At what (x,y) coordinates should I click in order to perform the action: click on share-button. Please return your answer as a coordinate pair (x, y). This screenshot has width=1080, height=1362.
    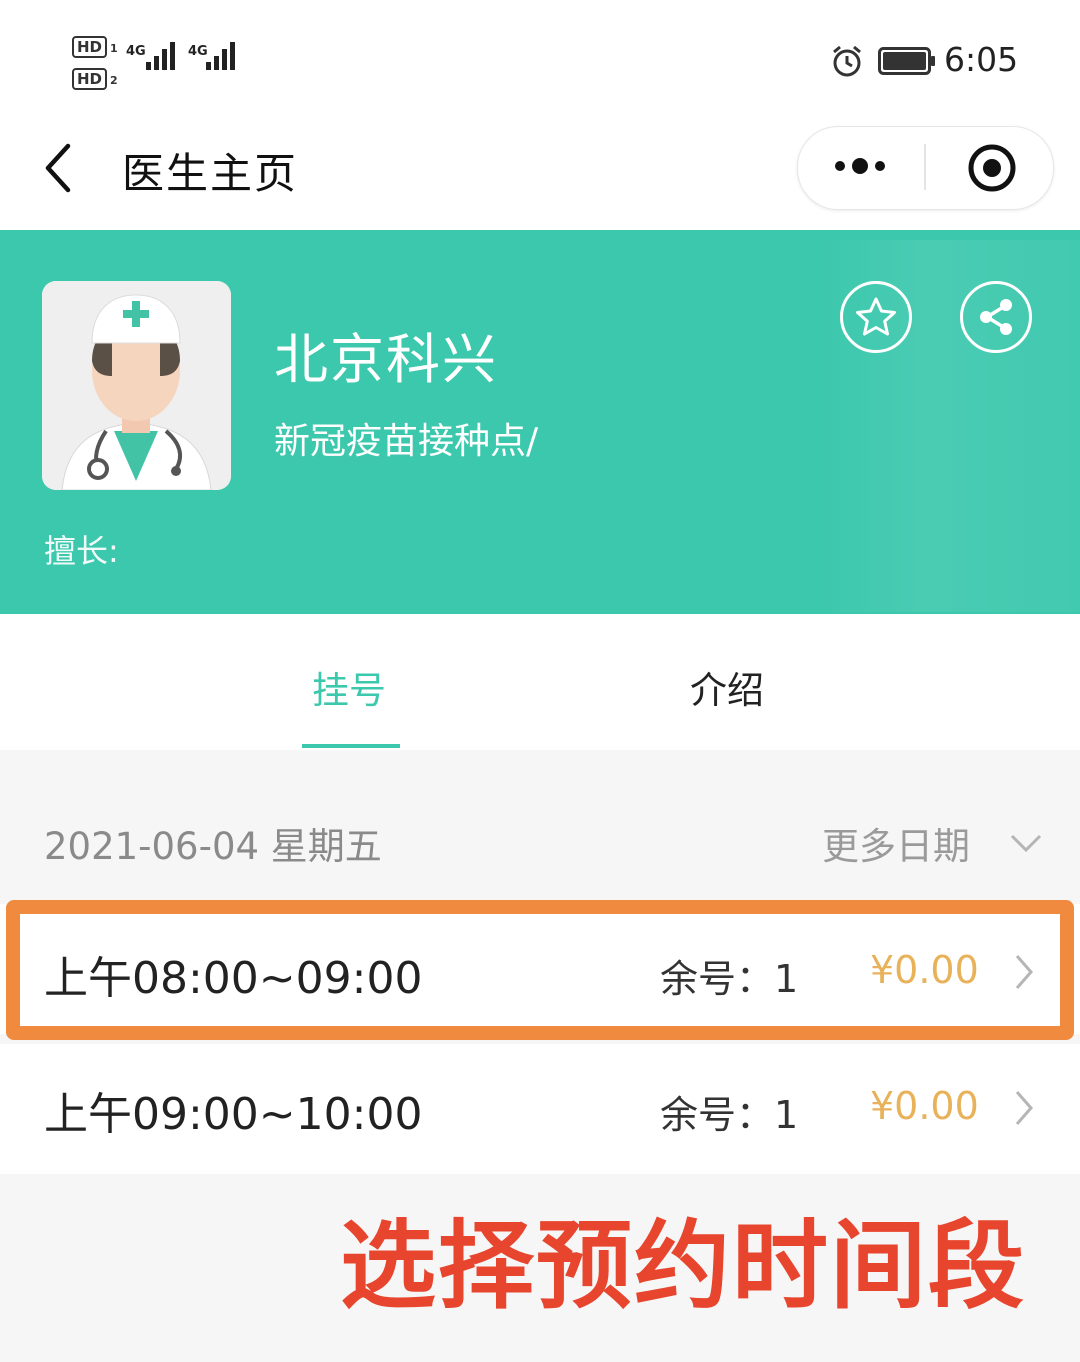
    Looking at the image, I should click on (996, 317).